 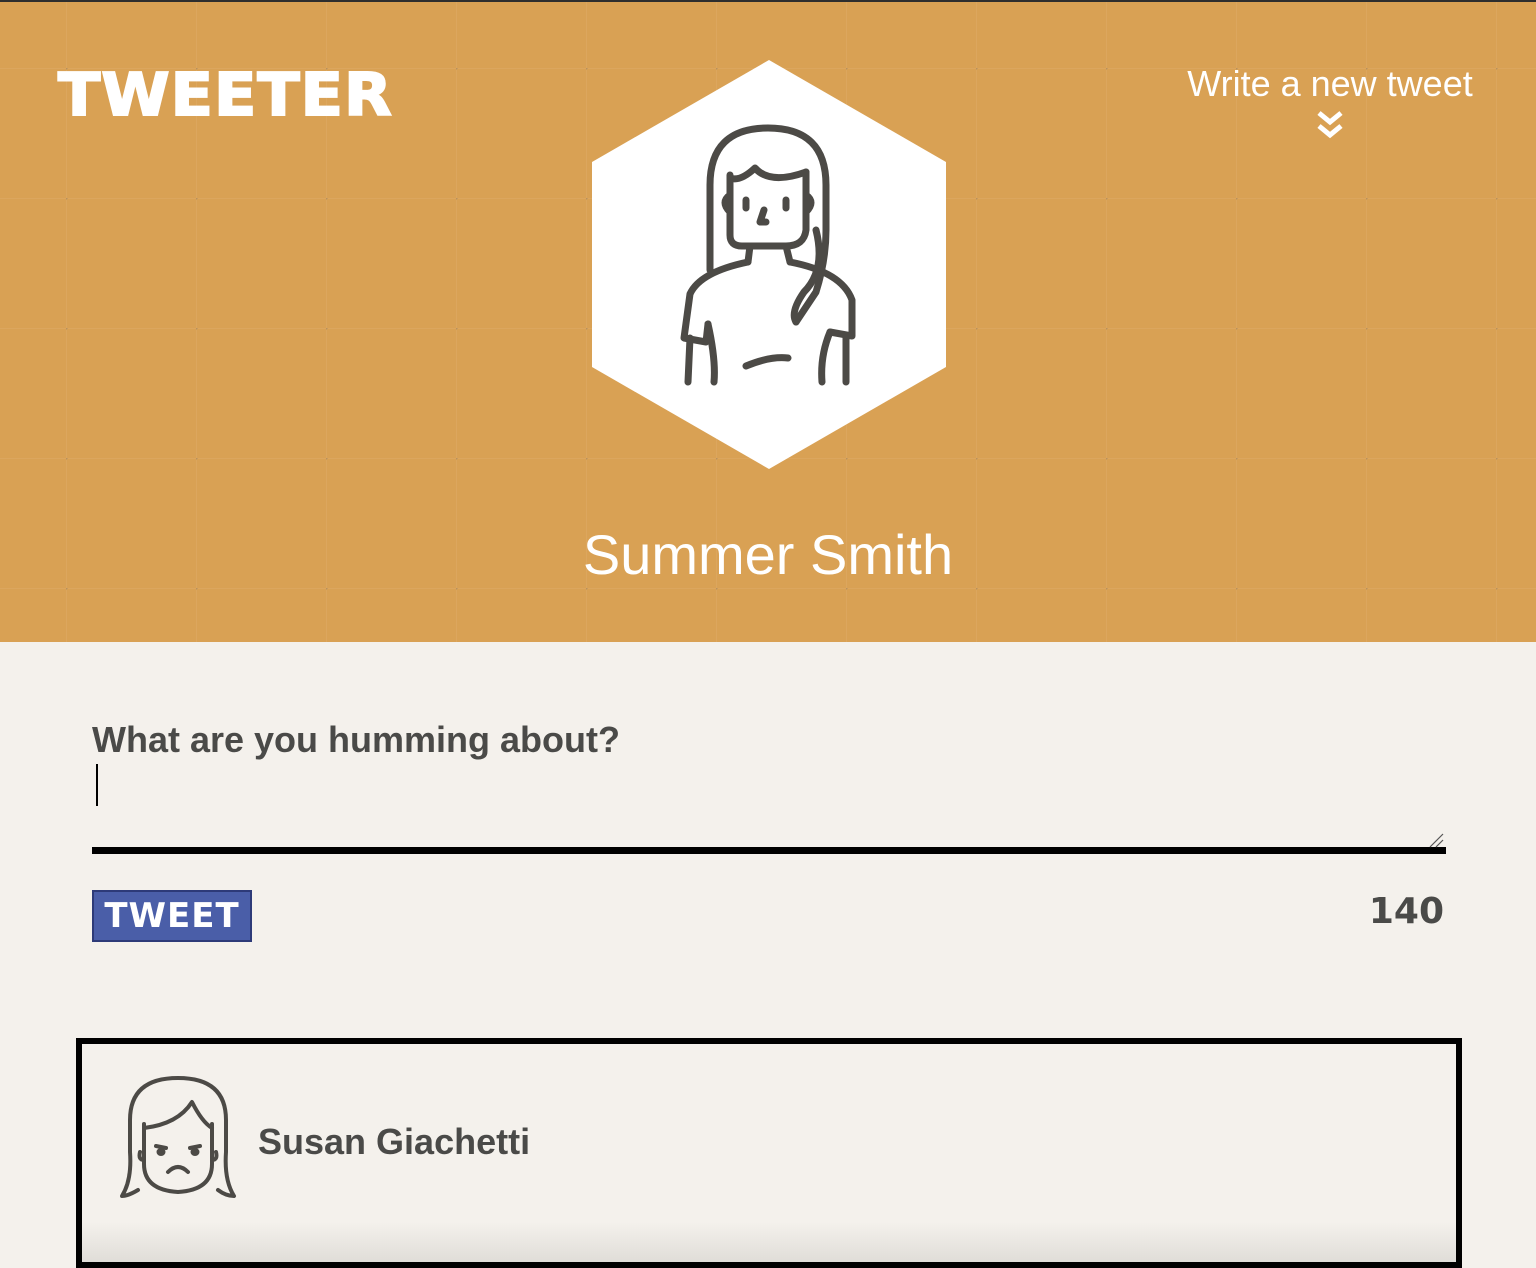 I want to click on double-chevron-down-icon, so click(x=1330, y=125).